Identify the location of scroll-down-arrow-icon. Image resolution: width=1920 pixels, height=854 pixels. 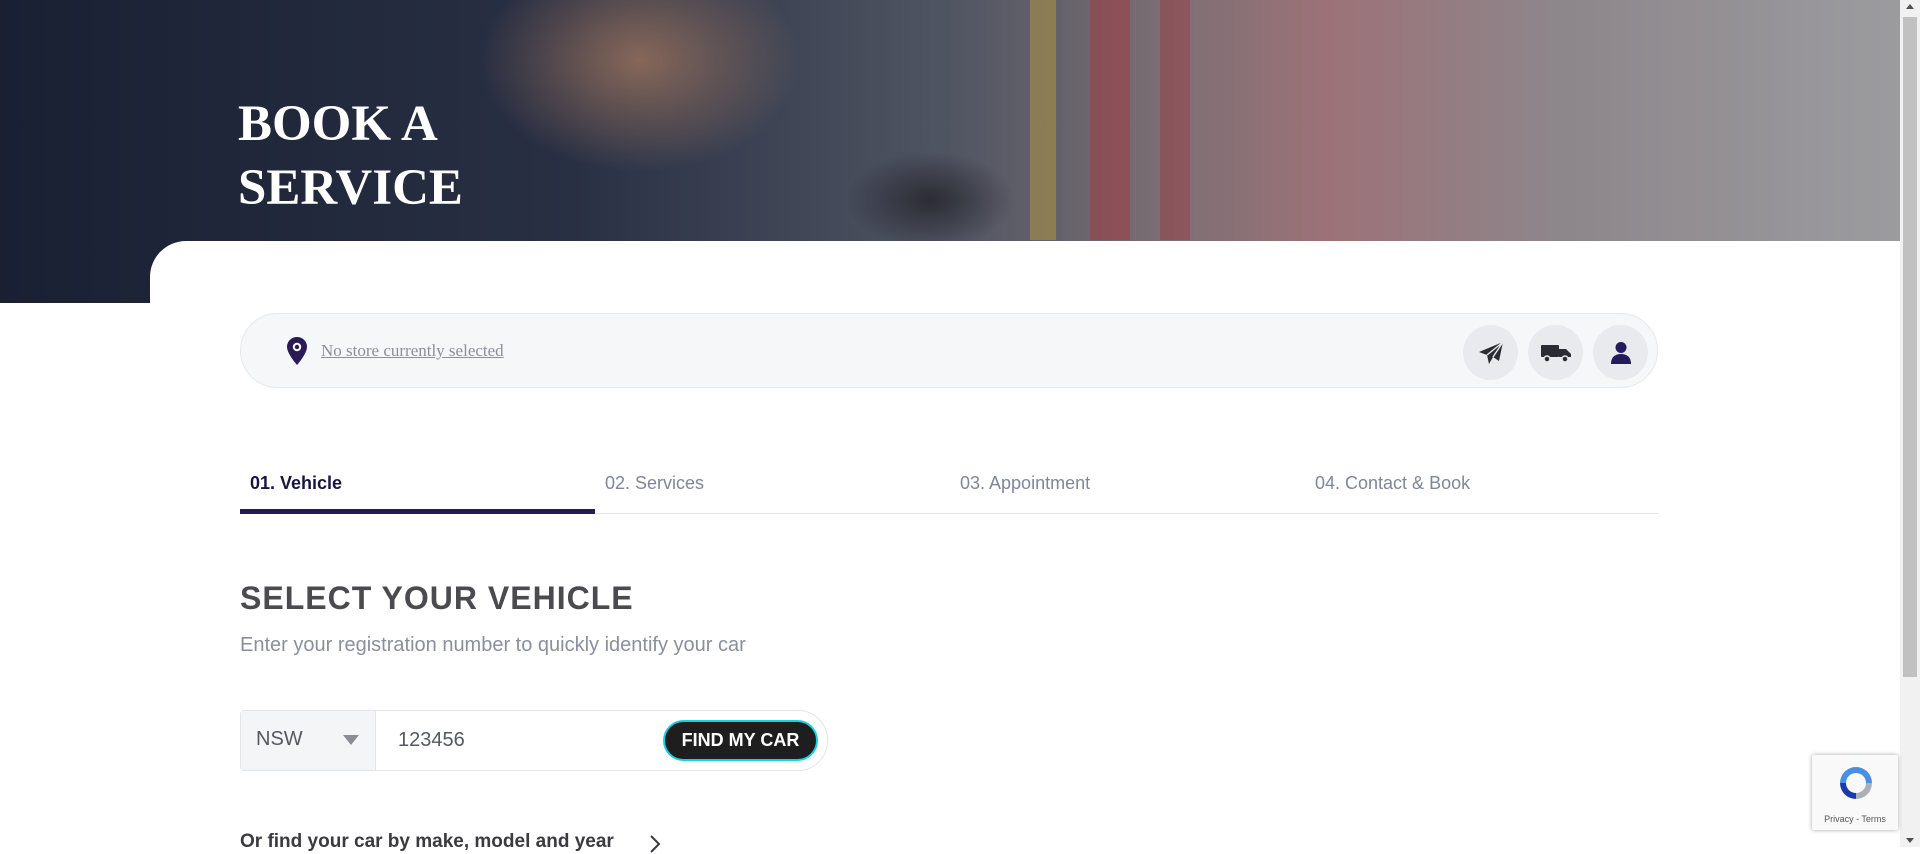
(1910, 840).